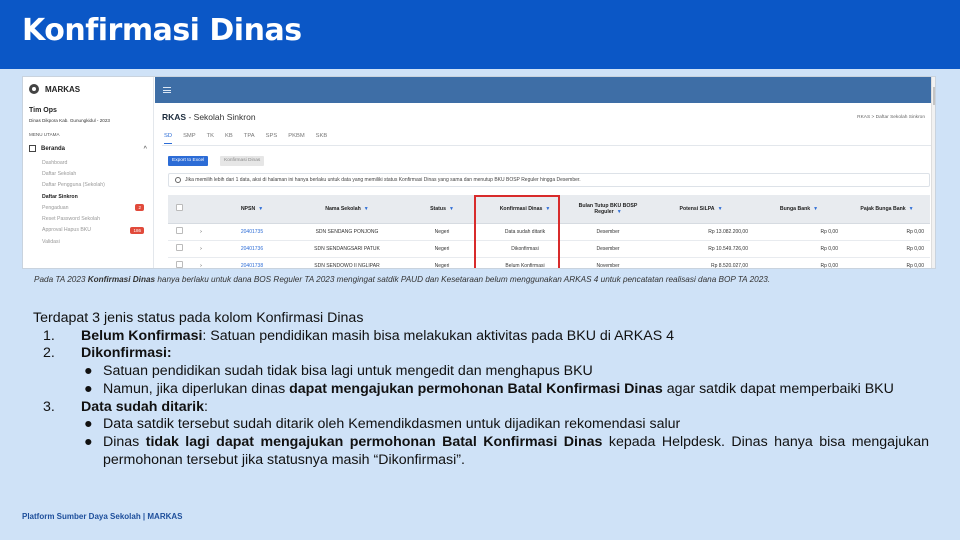 The height and width of the screenshot is (540, 960). I want to click on sidebar-item: Reset Password Sekolah, so click(98, 218).